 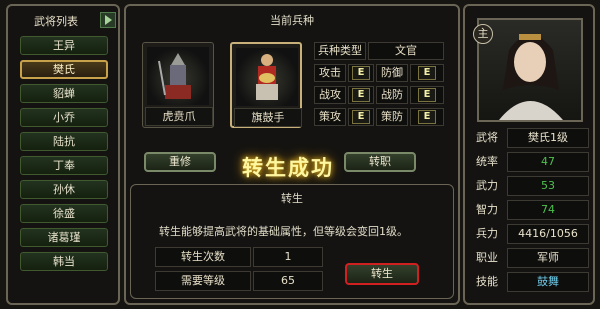 What do you see at coordinates (548, 162) in the screenshot?
I see `info-value: 47` at bounding box center [548, 162].